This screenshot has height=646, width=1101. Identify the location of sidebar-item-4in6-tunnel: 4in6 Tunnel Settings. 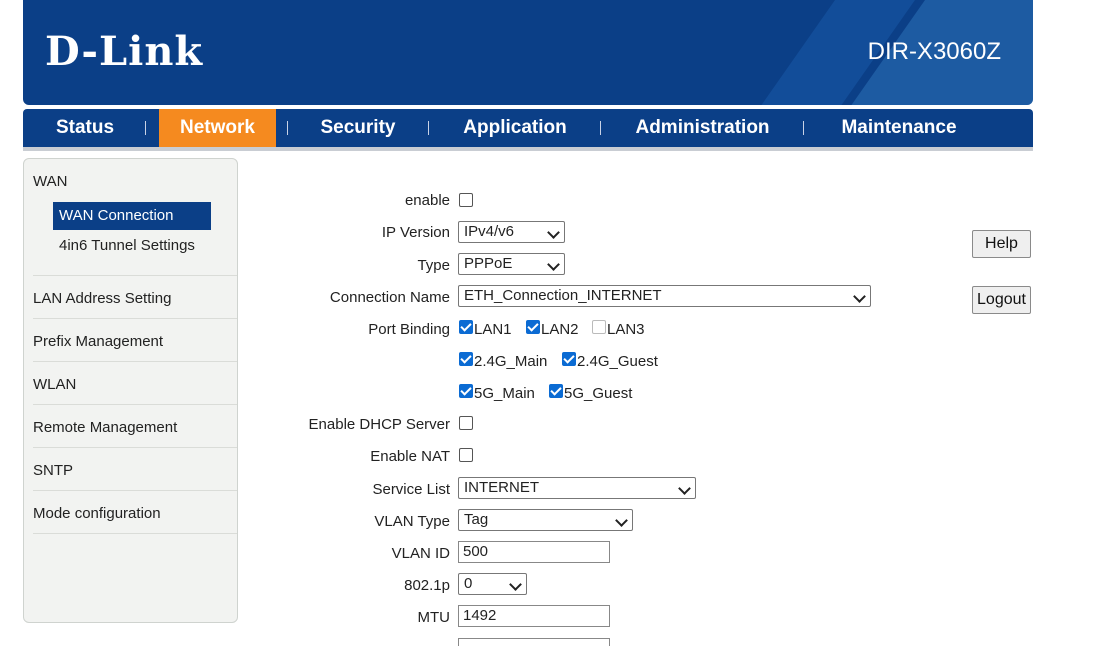
(132, 246).